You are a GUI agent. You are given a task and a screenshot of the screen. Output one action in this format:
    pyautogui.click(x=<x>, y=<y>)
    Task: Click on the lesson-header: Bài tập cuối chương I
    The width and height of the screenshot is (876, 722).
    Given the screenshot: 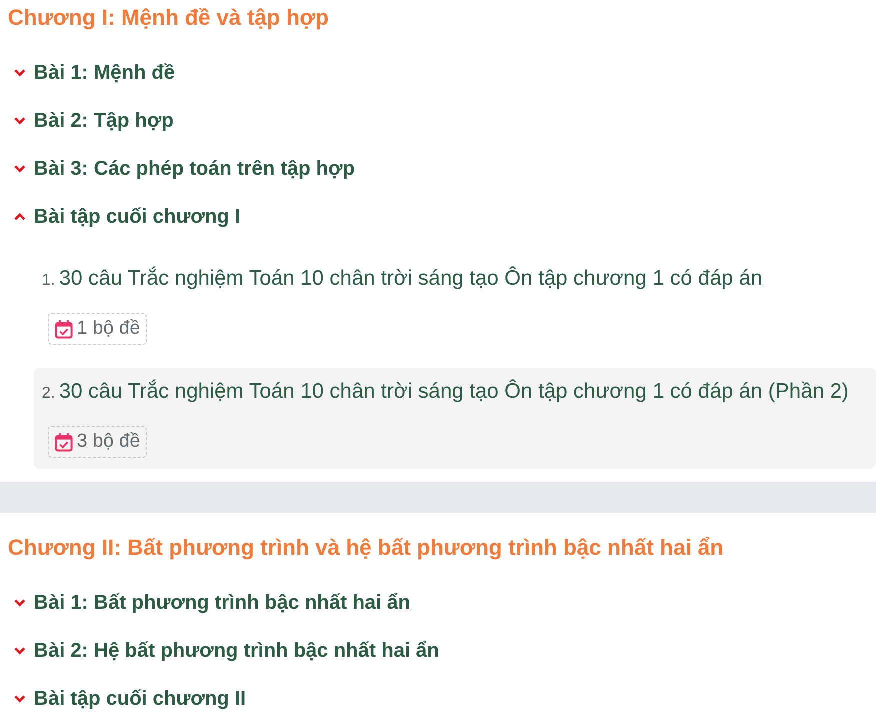 What is the action you would take?
    pyautogui.click(x=124, y=217)
    